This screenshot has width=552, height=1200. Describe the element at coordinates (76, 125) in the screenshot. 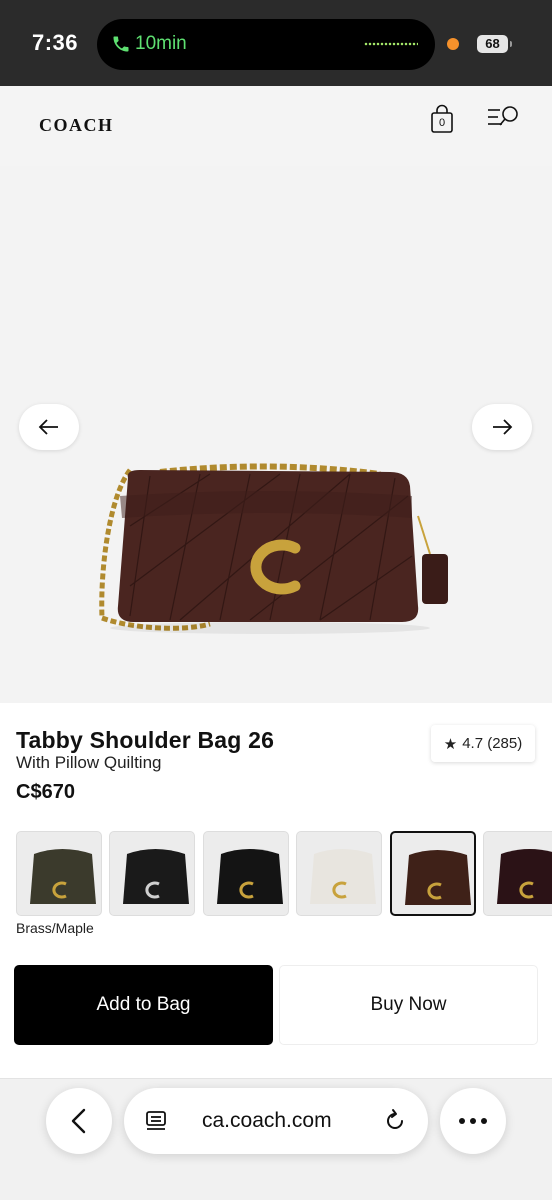

I see `brand-logo: COACH` at that location.